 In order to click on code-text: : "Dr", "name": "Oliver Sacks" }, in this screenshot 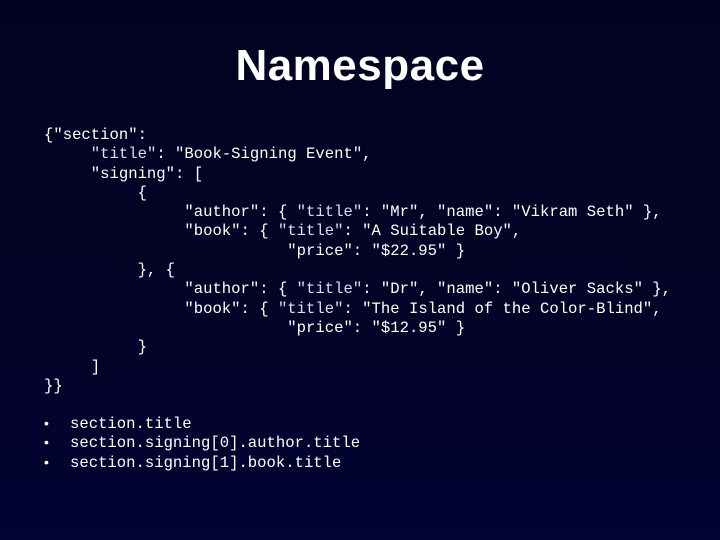, I will do `click(516, 289)`.